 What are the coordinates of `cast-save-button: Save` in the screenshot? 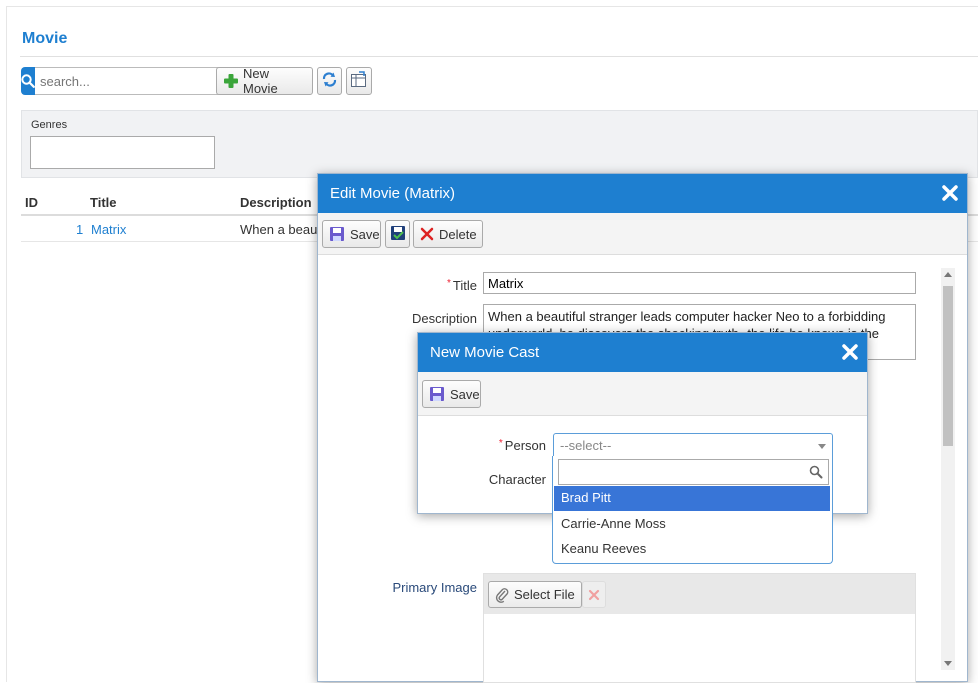 It's located at (451, 394).